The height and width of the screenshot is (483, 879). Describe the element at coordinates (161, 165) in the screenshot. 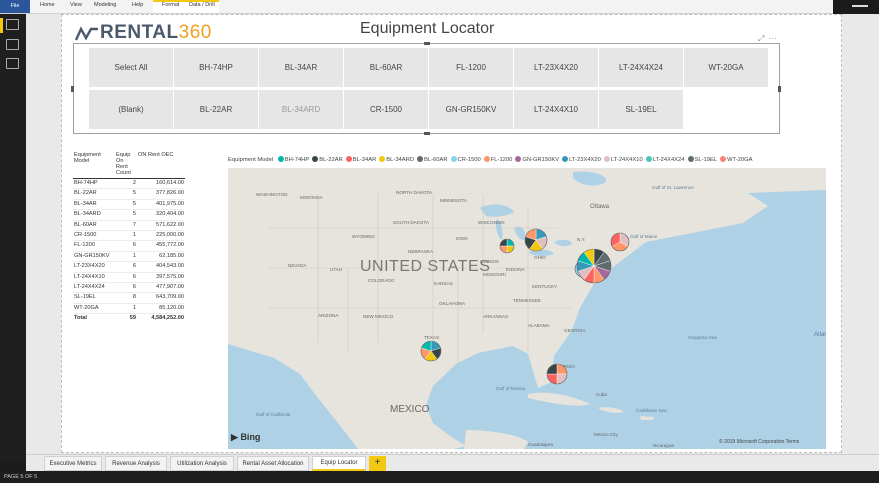

I see `col-on-rent-oec: ON Rent OEC` at that location.